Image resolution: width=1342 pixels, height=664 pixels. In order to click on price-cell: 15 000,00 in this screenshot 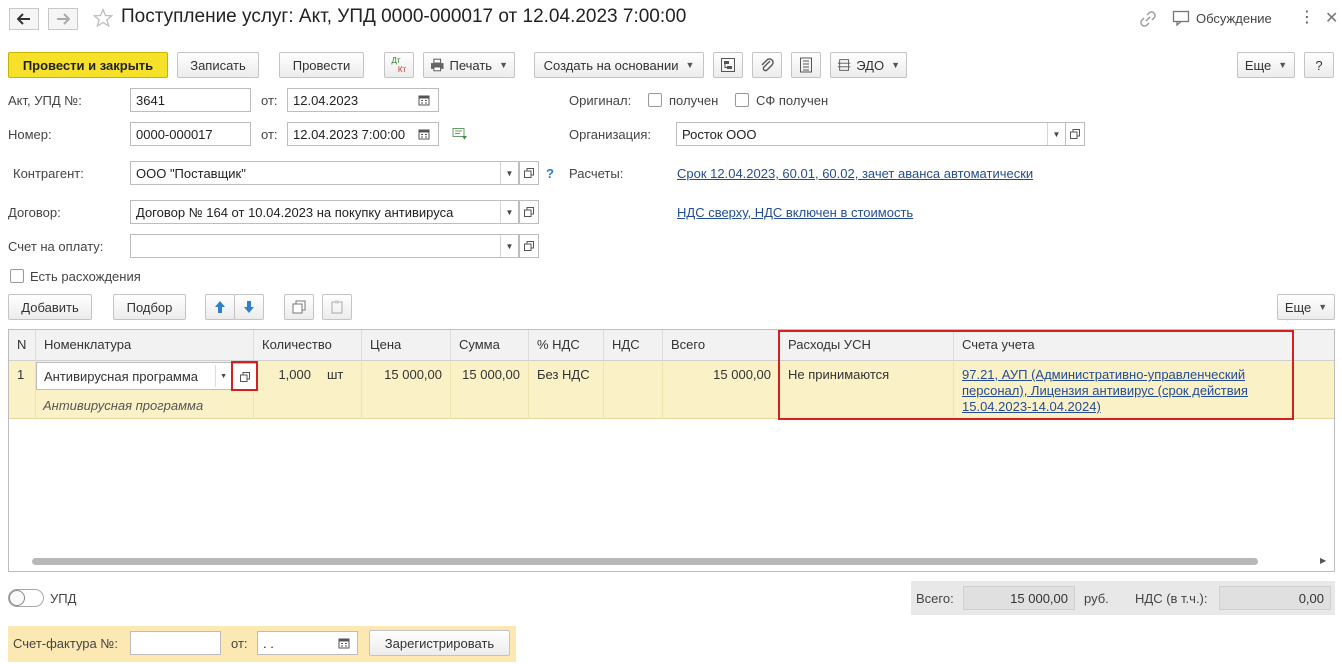, I will do `click(406, 390)`.